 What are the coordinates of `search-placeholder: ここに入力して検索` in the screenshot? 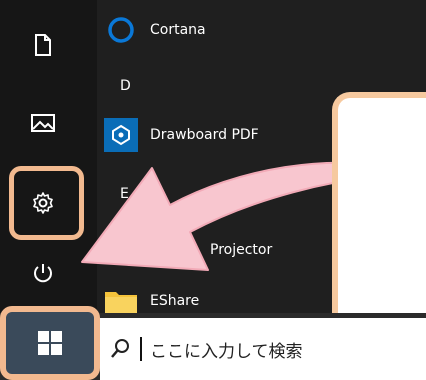 It's located at (226, 351).